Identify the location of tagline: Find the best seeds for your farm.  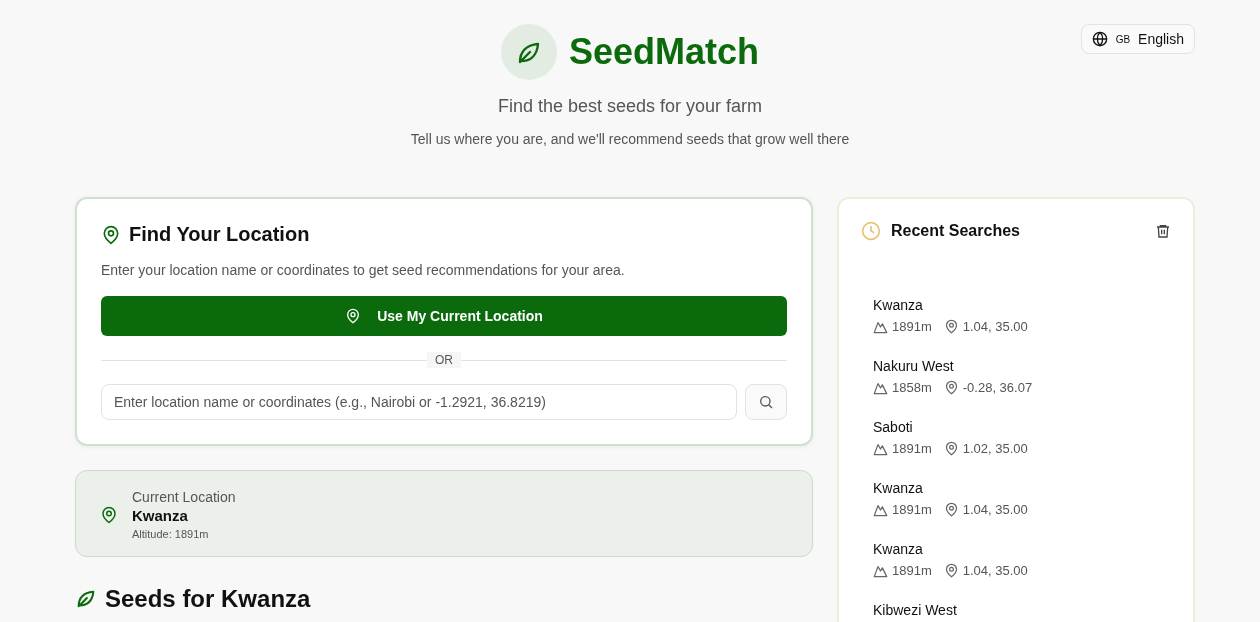
(630, 106).